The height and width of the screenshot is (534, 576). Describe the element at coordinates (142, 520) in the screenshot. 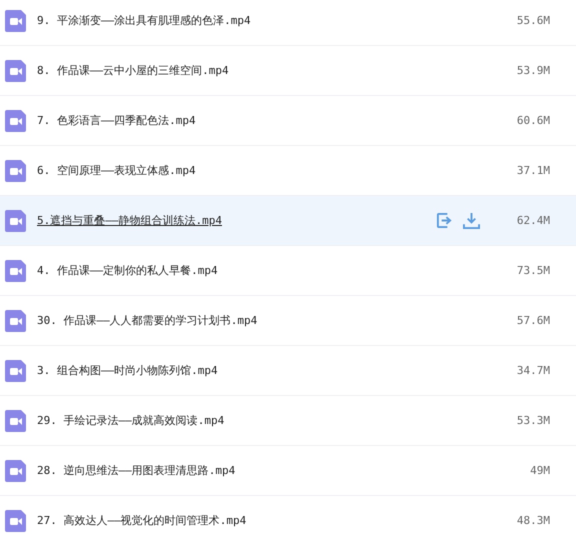

I see `file-name: 27. 高效达人——视觉化的时间管理术.mp4` at that location.